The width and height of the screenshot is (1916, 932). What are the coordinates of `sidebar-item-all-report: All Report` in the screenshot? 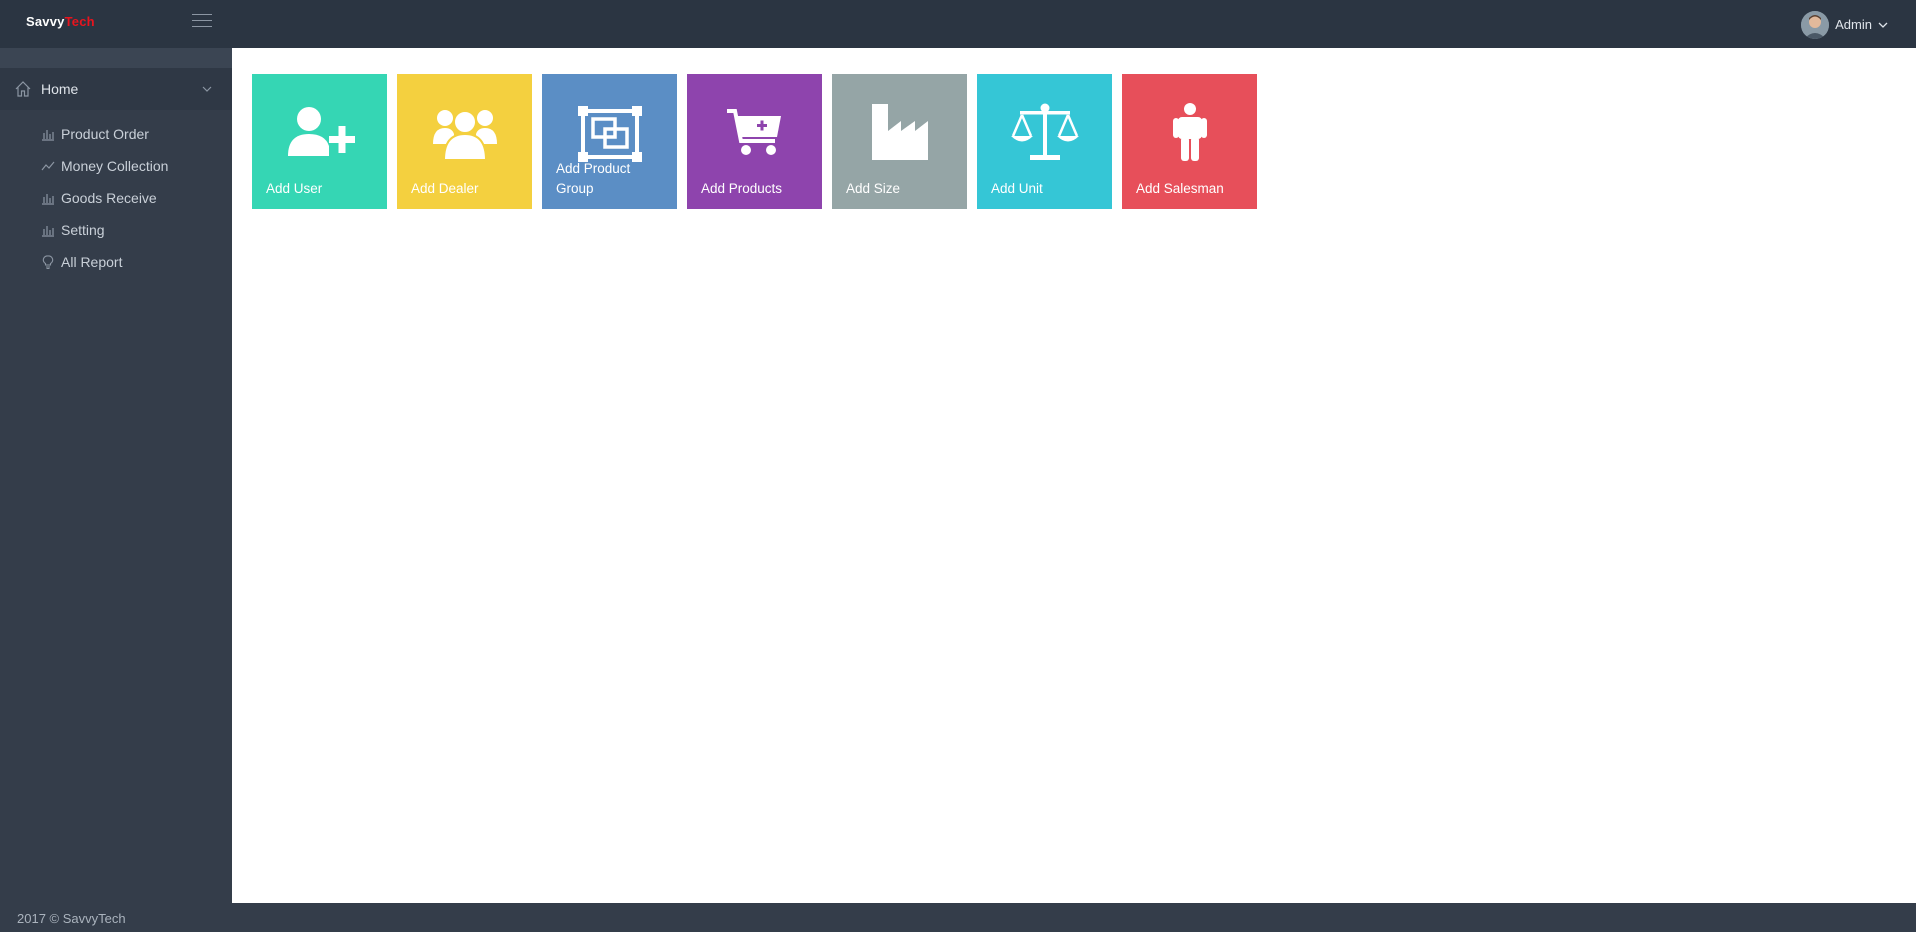 It's located at (116, 262).